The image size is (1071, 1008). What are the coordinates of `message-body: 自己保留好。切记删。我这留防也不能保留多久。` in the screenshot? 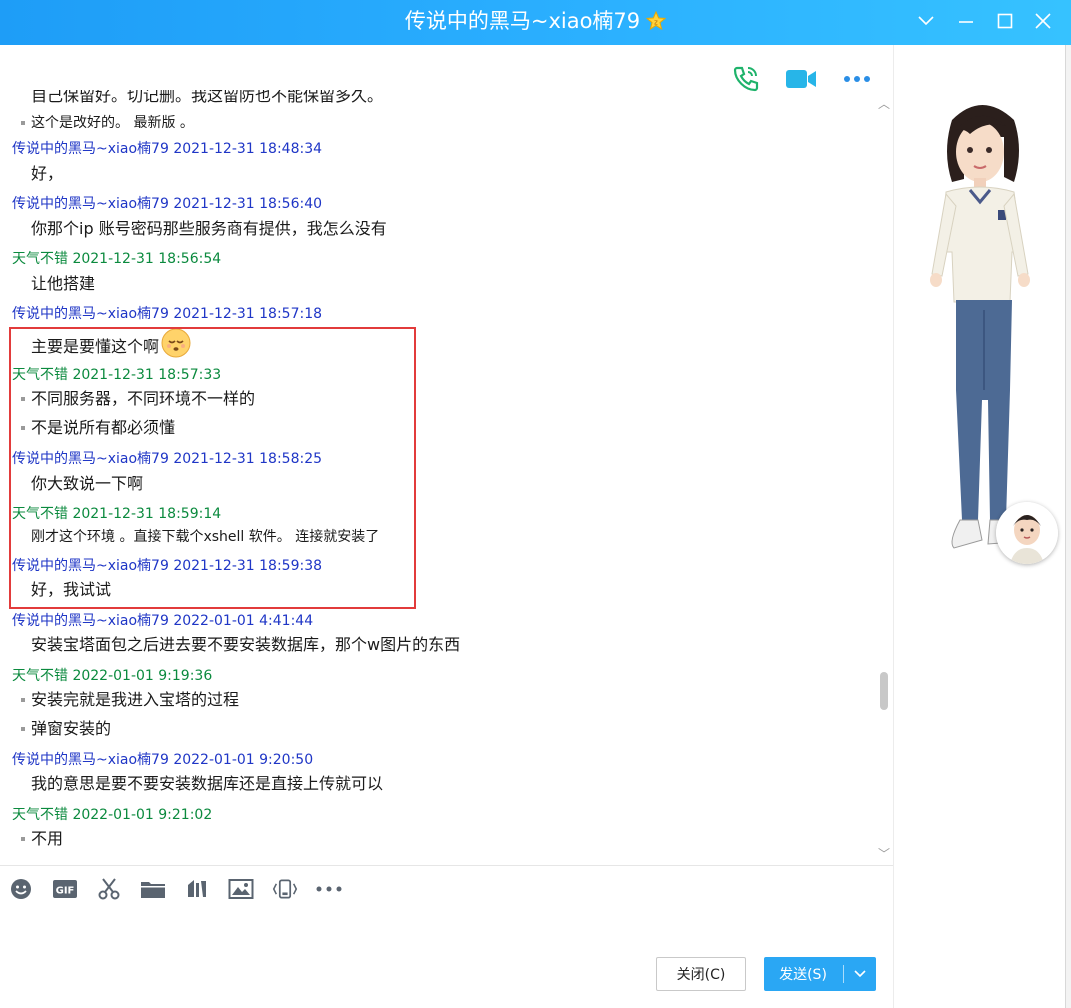 It's located at (207, 97).